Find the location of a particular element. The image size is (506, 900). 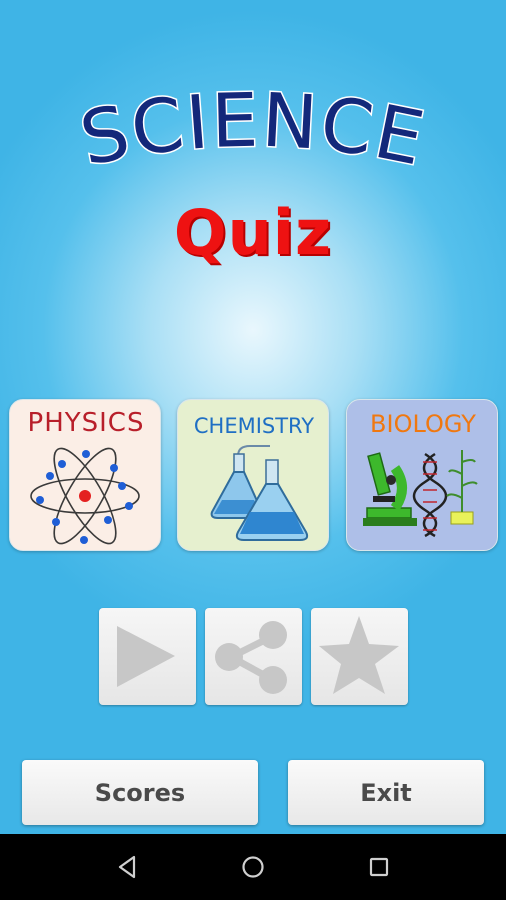

atom-icon is located at coordinates (85, 496).